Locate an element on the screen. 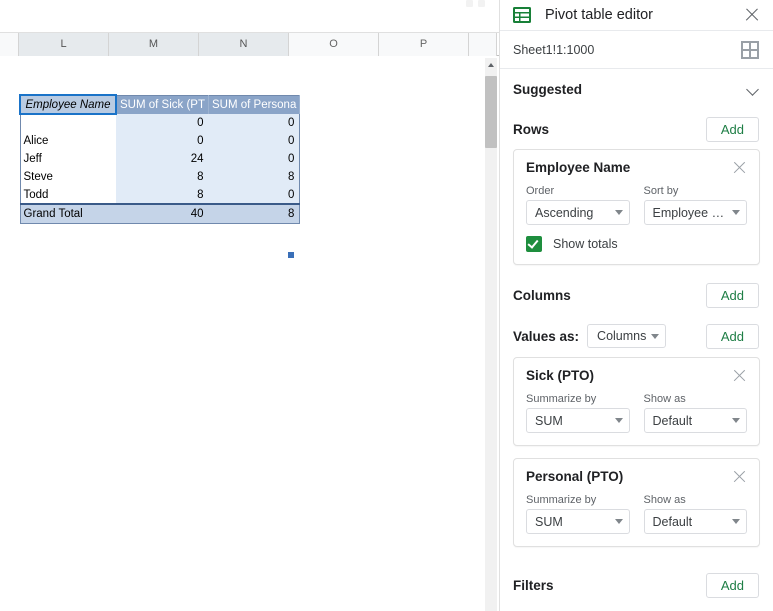 The image size is (773, 611). table-row: Alice 0 0 is located at coordinates (160, 141).